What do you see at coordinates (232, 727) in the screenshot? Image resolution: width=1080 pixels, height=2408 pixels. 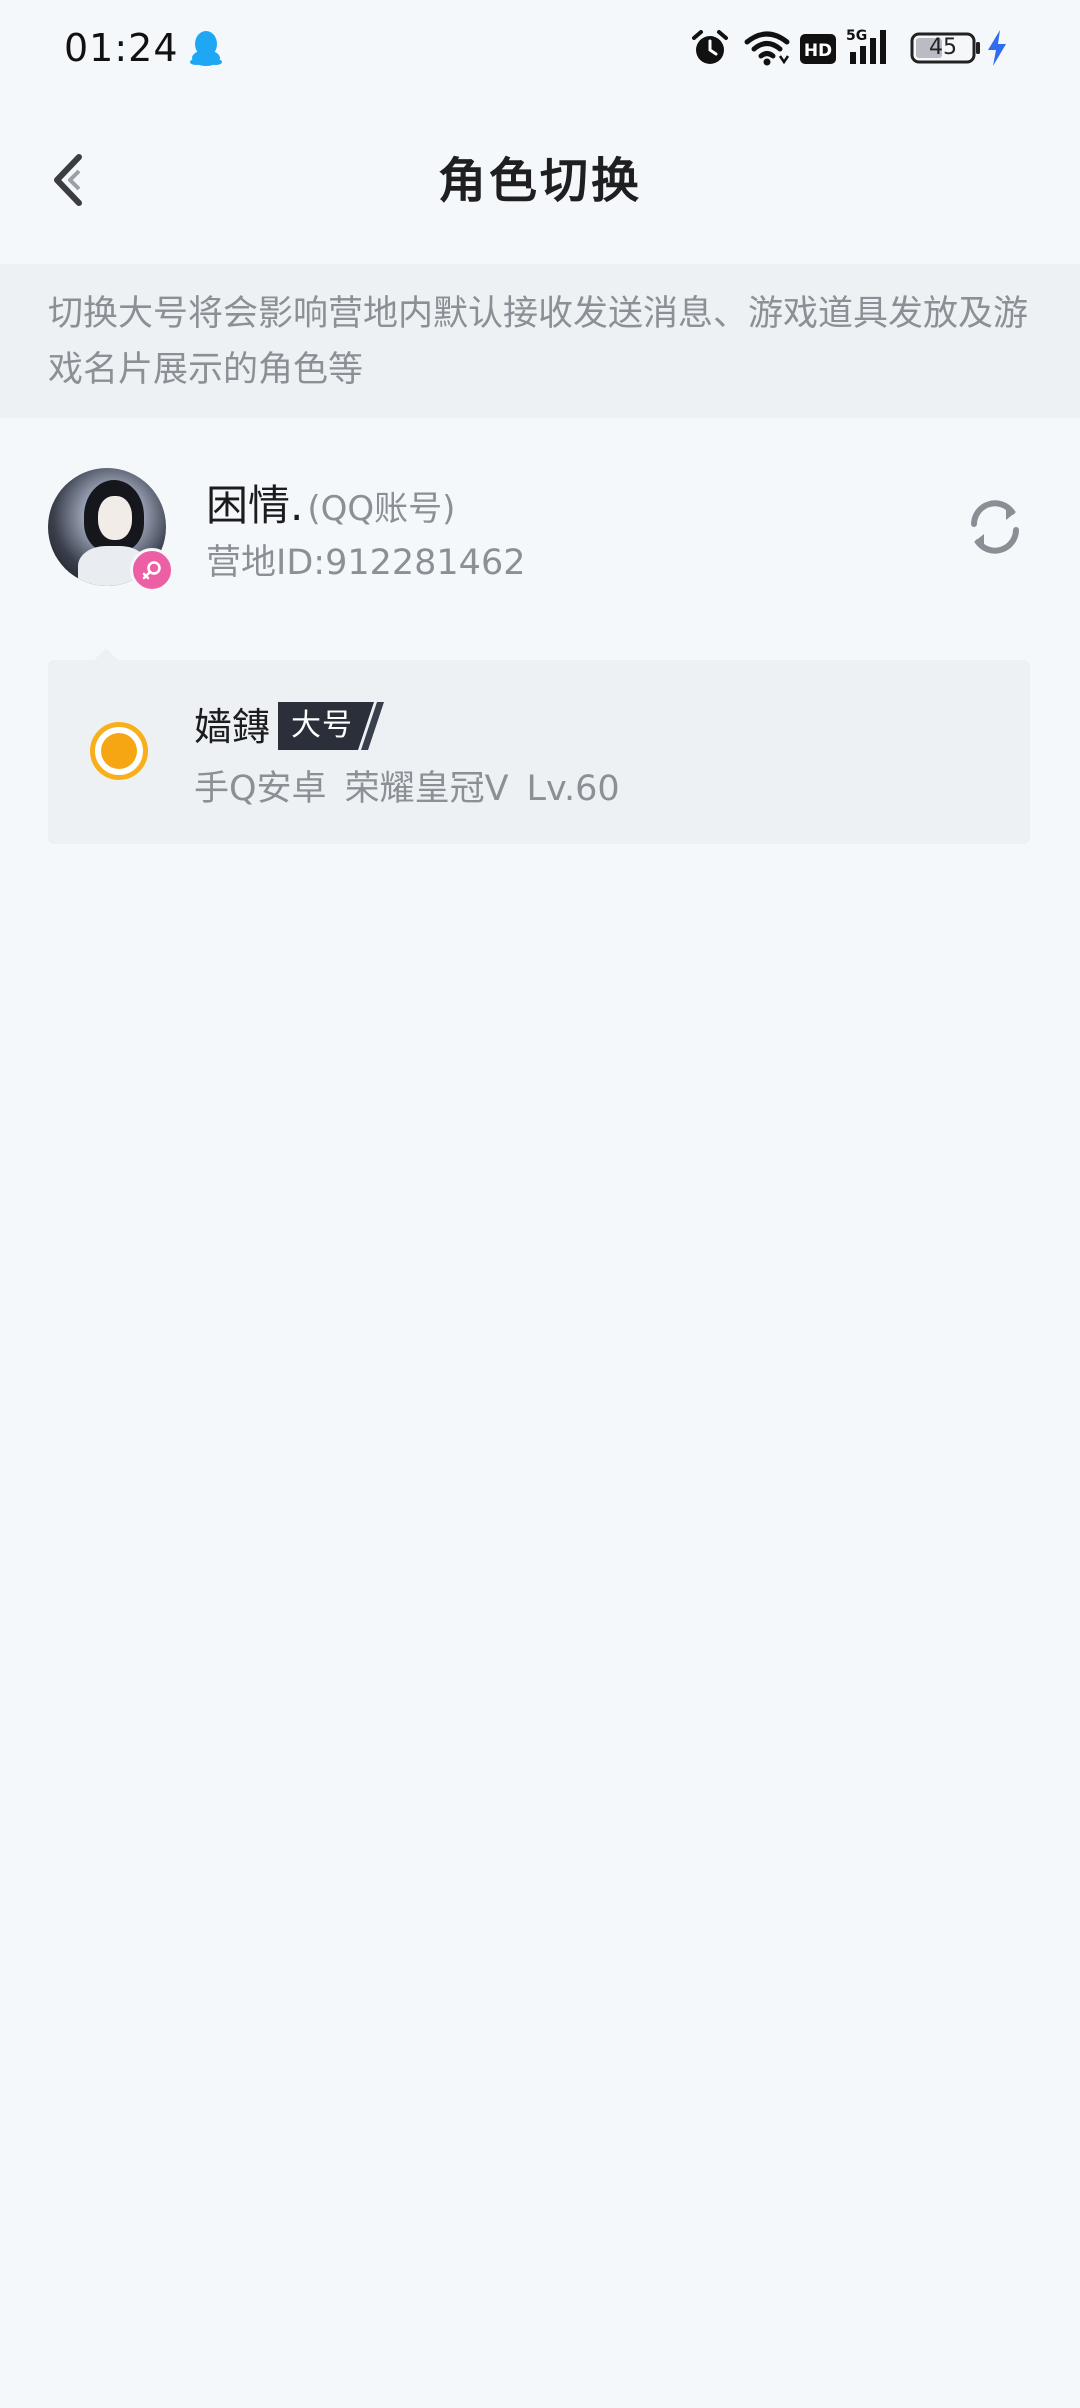 I see `role-name: 嫱鏄` at bounding box center [232, 727].